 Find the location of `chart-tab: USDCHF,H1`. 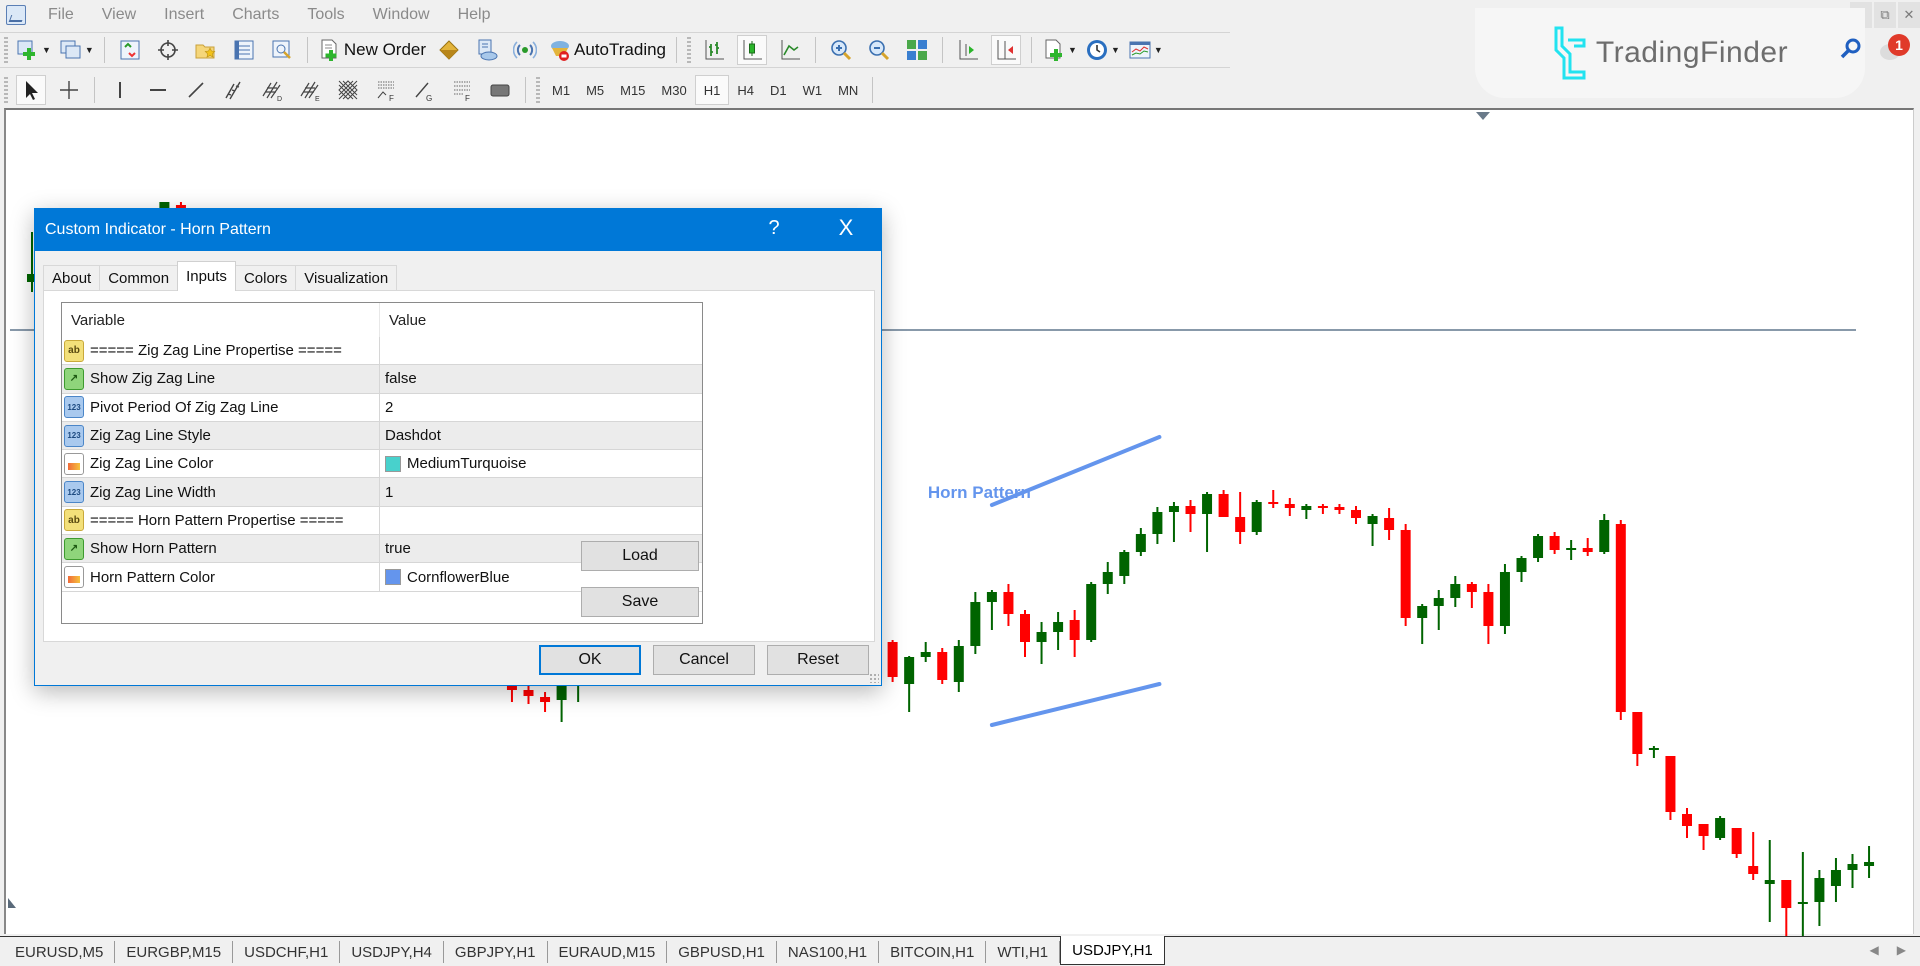

chart-tab: USDCHF,H1 is located at coordinates (287, 952).